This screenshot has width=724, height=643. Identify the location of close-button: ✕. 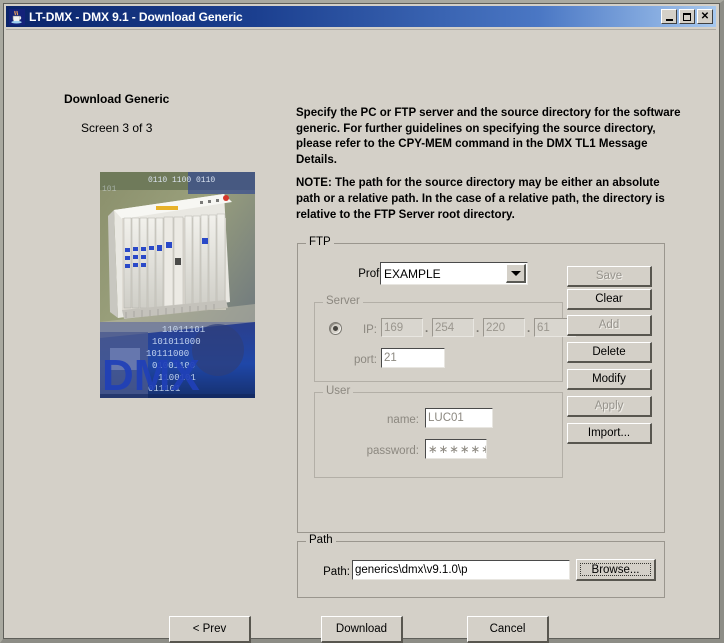
(705, 16).